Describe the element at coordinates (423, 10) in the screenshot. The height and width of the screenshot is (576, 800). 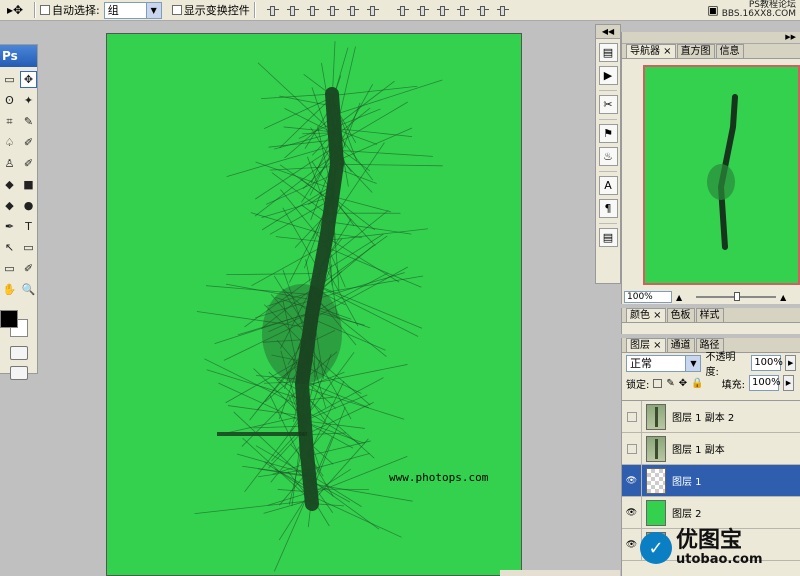
I see `distribute-vcenter-icon` at that location.